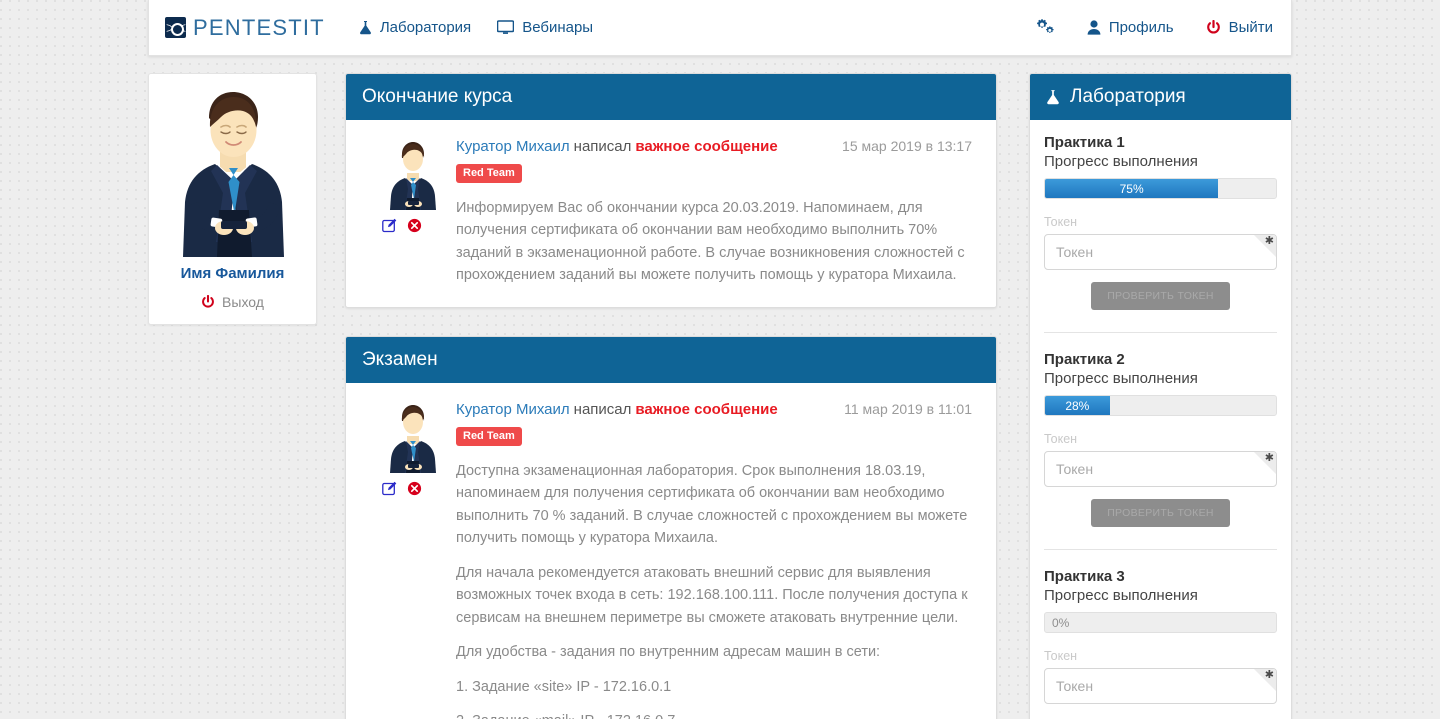  What do you see at coordinates (1084, 142) in the screenshot?
I see `practice-name: Практика 1` at bounding box center [1084, 142].